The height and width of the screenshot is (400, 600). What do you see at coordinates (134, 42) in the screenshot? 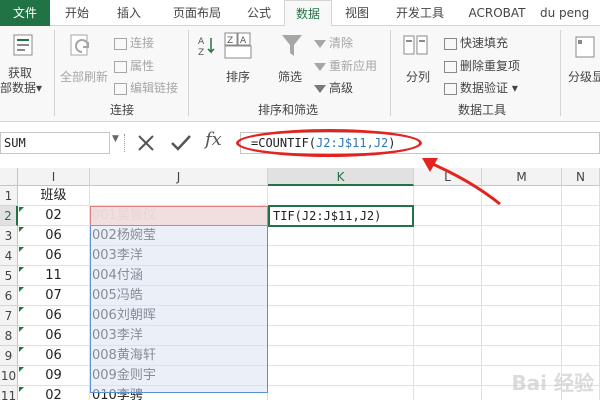
I see `connections-button: 连接` at bounding box center [134, 42].